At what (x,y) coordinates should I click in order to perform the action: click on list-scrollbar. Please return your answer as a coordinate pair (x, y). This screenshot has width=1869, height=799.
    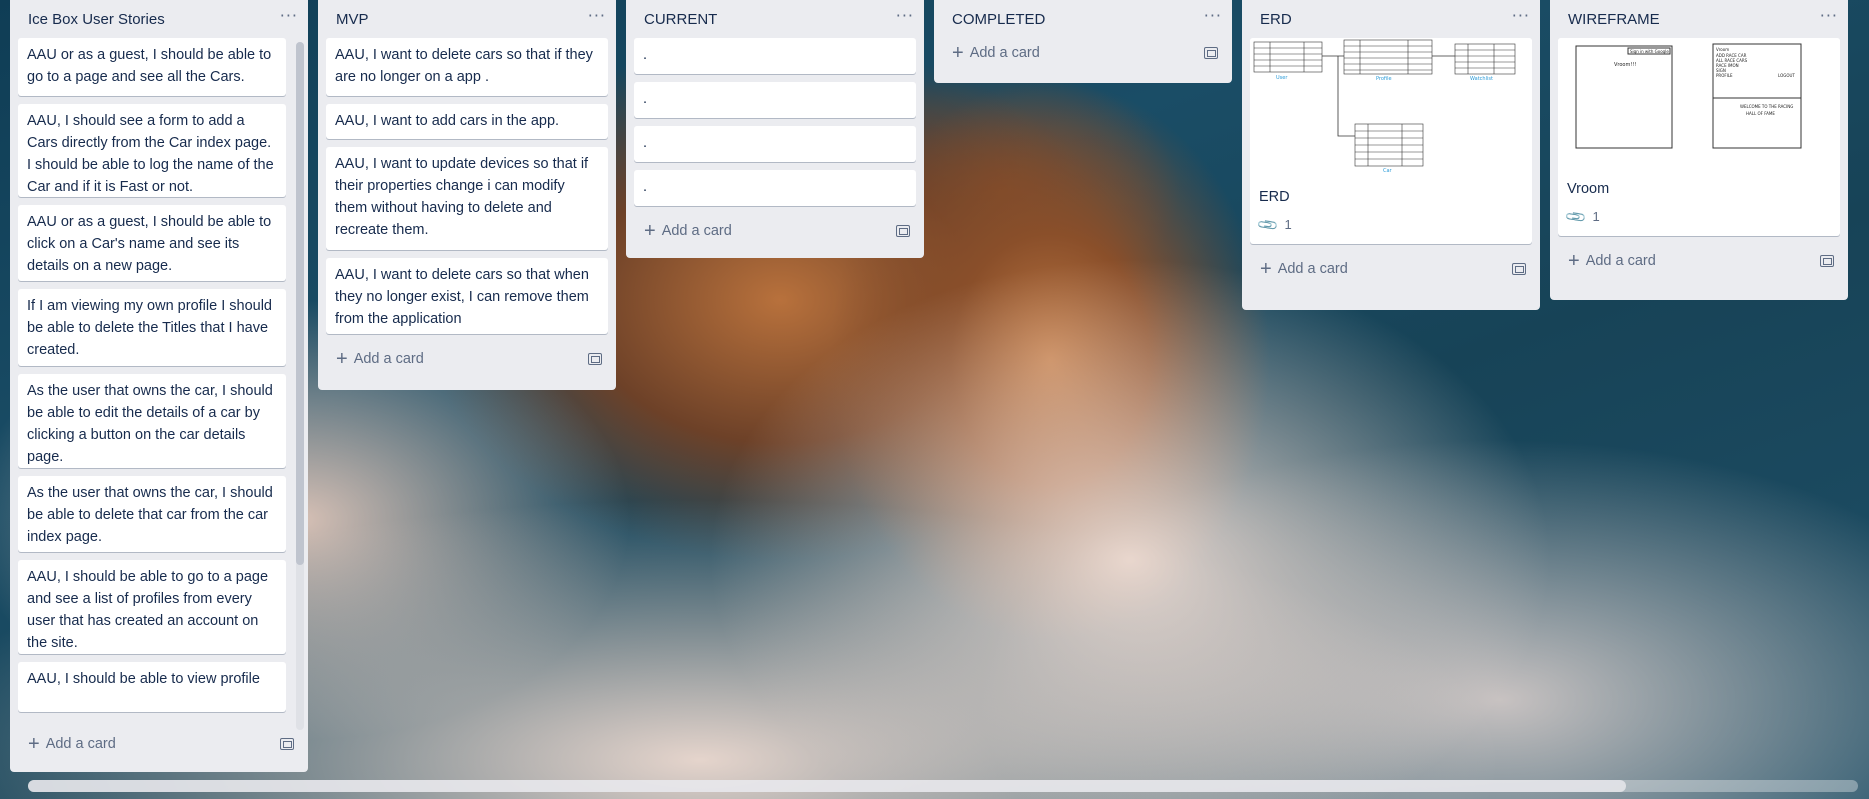
    Looking at the image, I should click on (300, 386).